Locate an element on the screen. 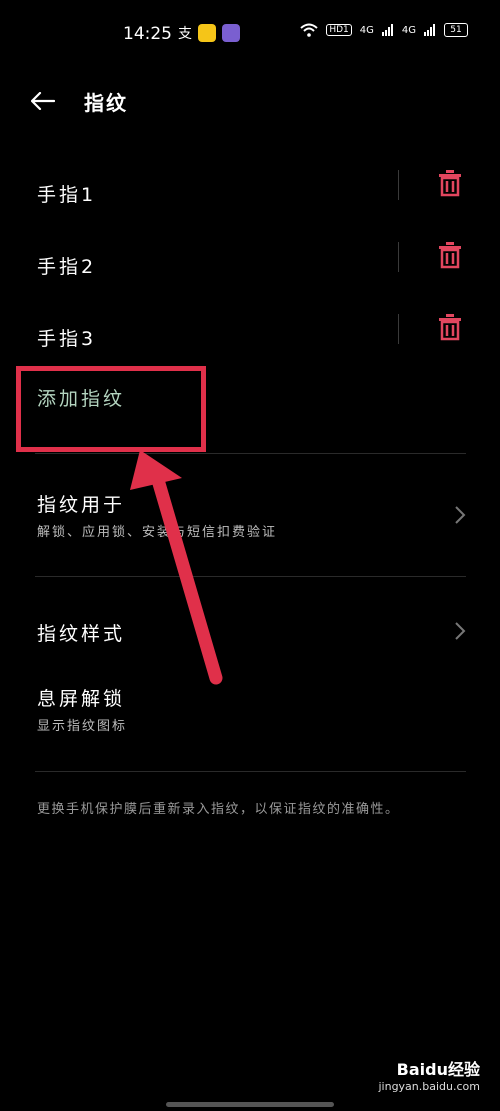 This screenshot has width=500, height=1111. hint-text: 更换手机保护膜后重新录入指纹，以保证指纹的准确性。 is located at coordinates (218, 809).